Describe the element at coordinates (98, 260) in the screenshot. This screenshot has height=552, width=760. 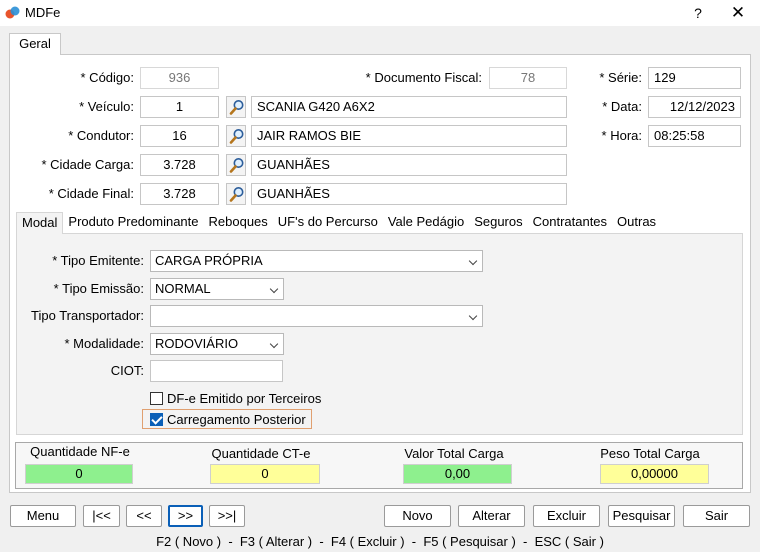
I see `tipo-emitente-label: * Tipo Emitente:` at that location.